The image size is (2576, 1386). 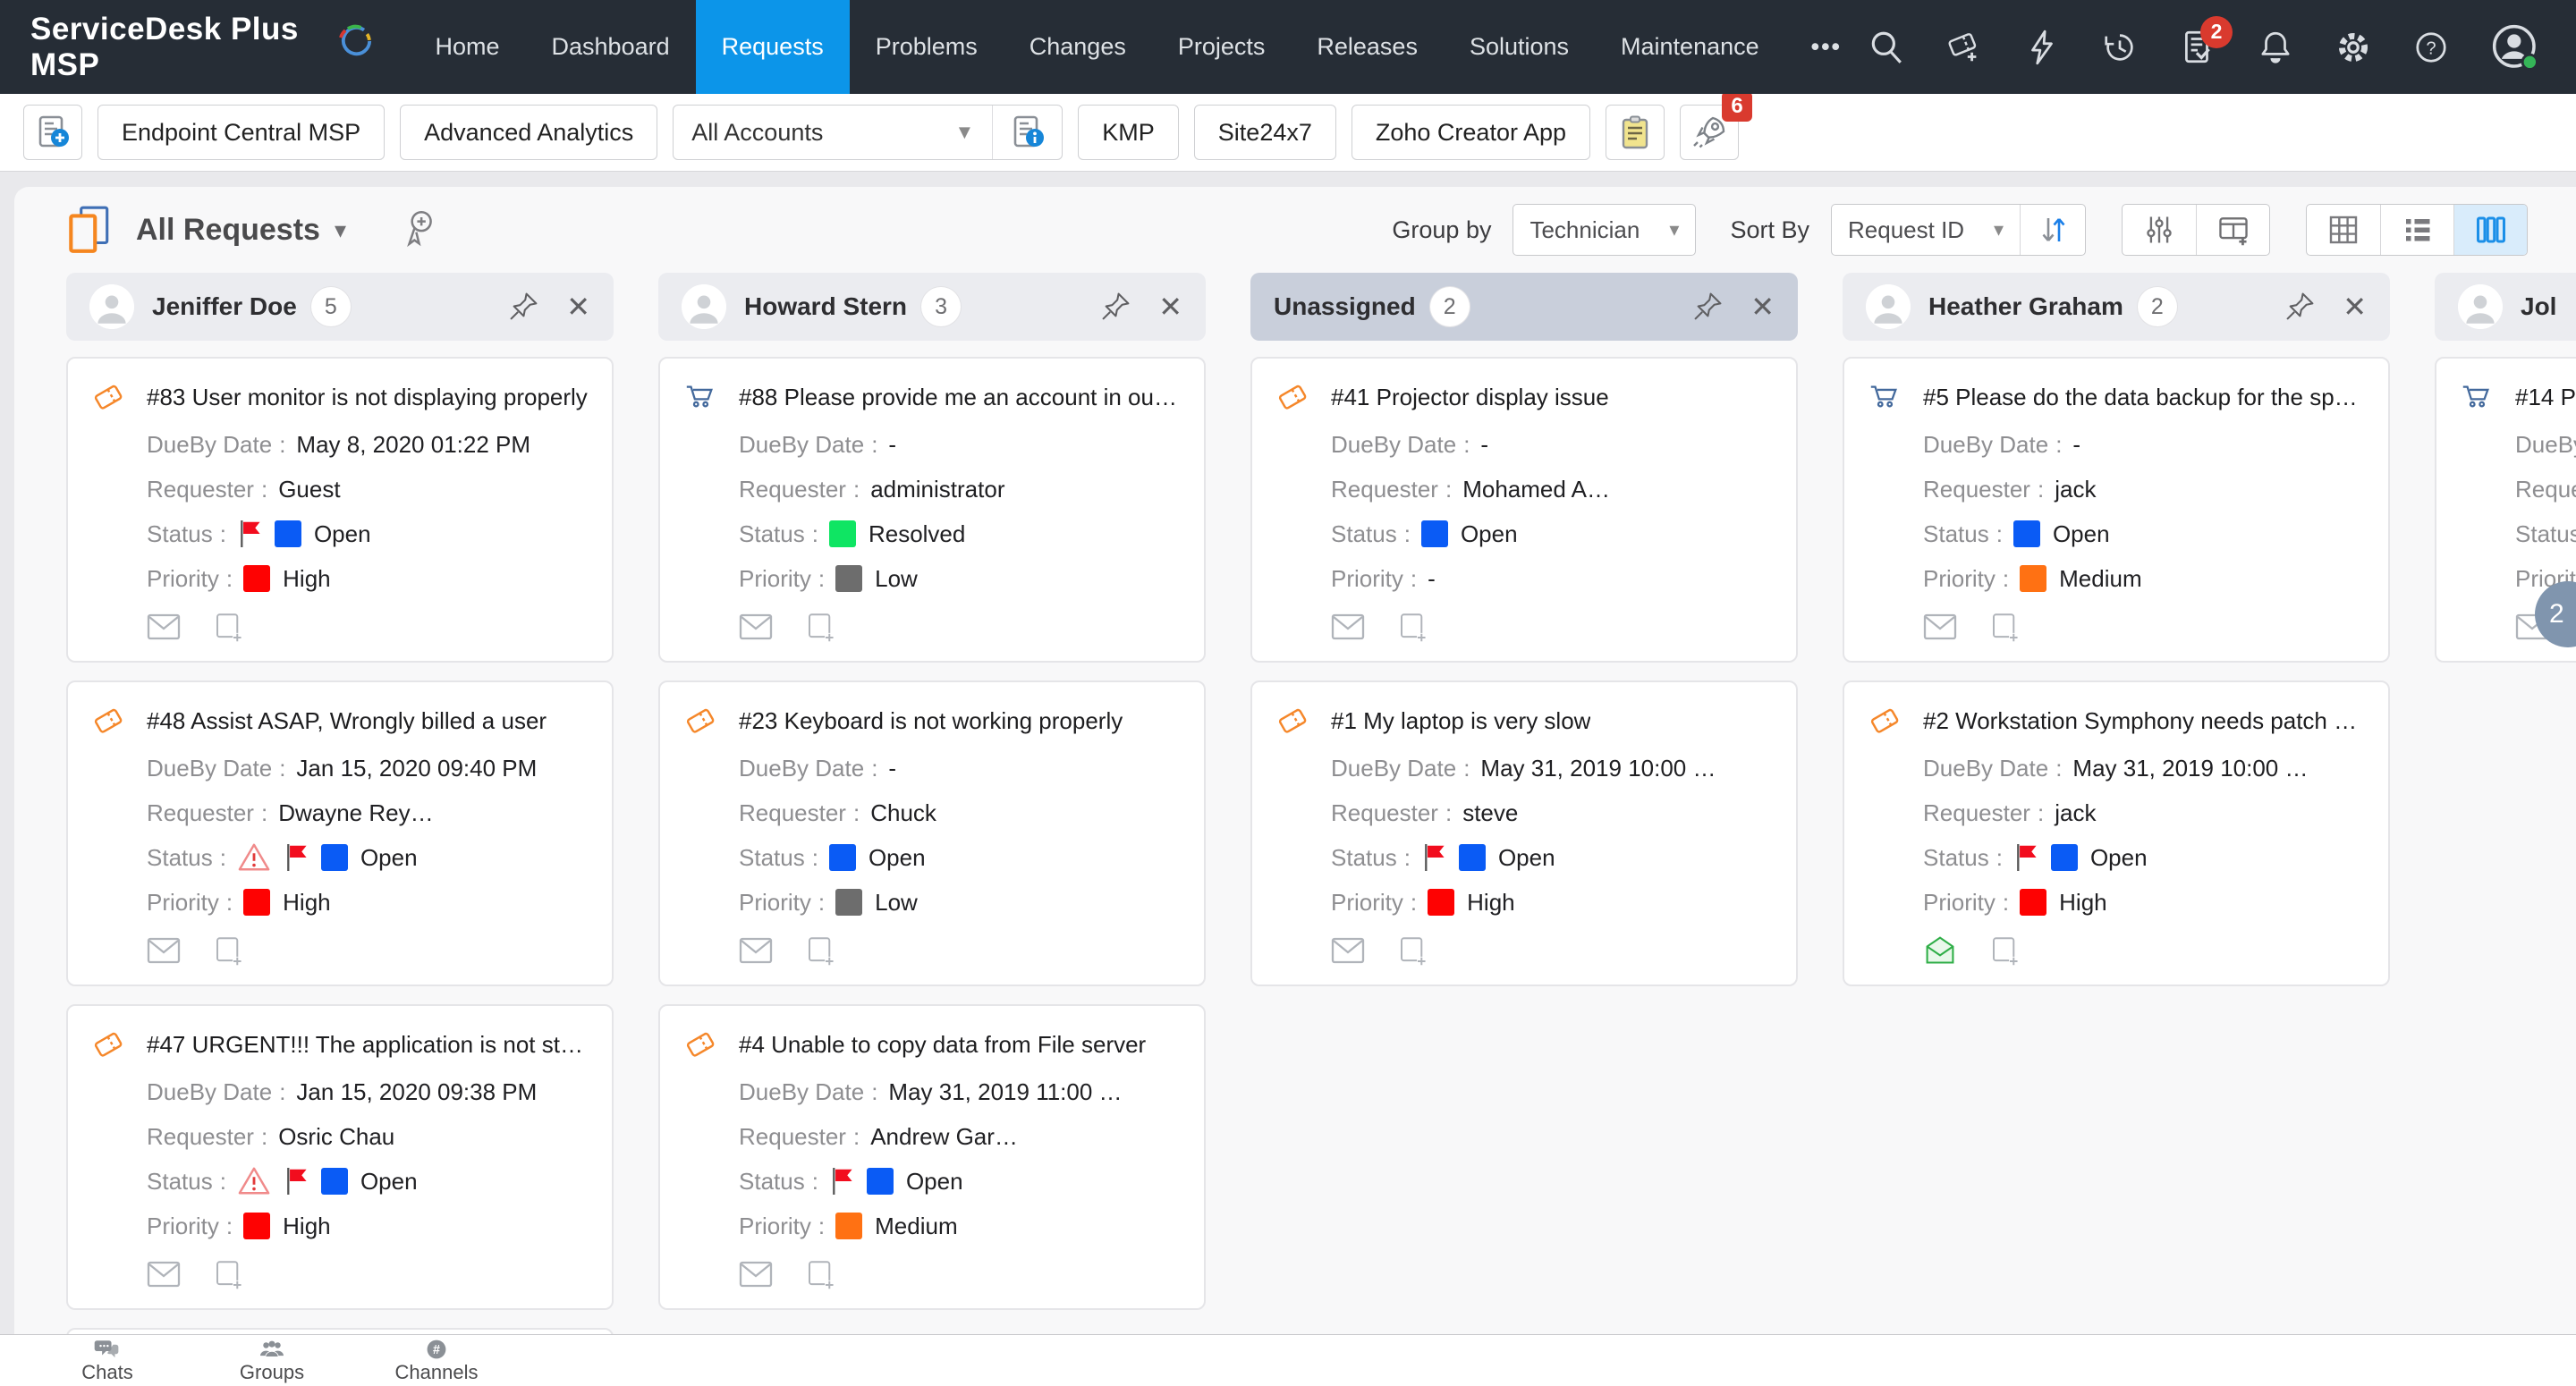 What do you see at coordinates (1384, 489) in the screenshot?
I see `field-label: Requester` at bounding box center [1384, 489].